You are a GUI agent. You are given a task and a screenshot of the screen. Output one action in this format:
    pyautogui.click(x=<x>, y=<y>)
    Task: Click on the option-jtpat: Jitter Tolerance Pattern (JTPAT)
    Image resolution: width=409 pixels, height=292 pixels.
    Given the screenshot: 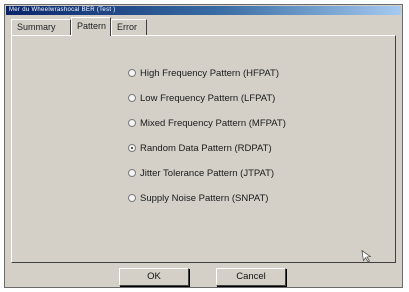 What is the action you would take?
    pyautogui.click(x=201, y=173)
    